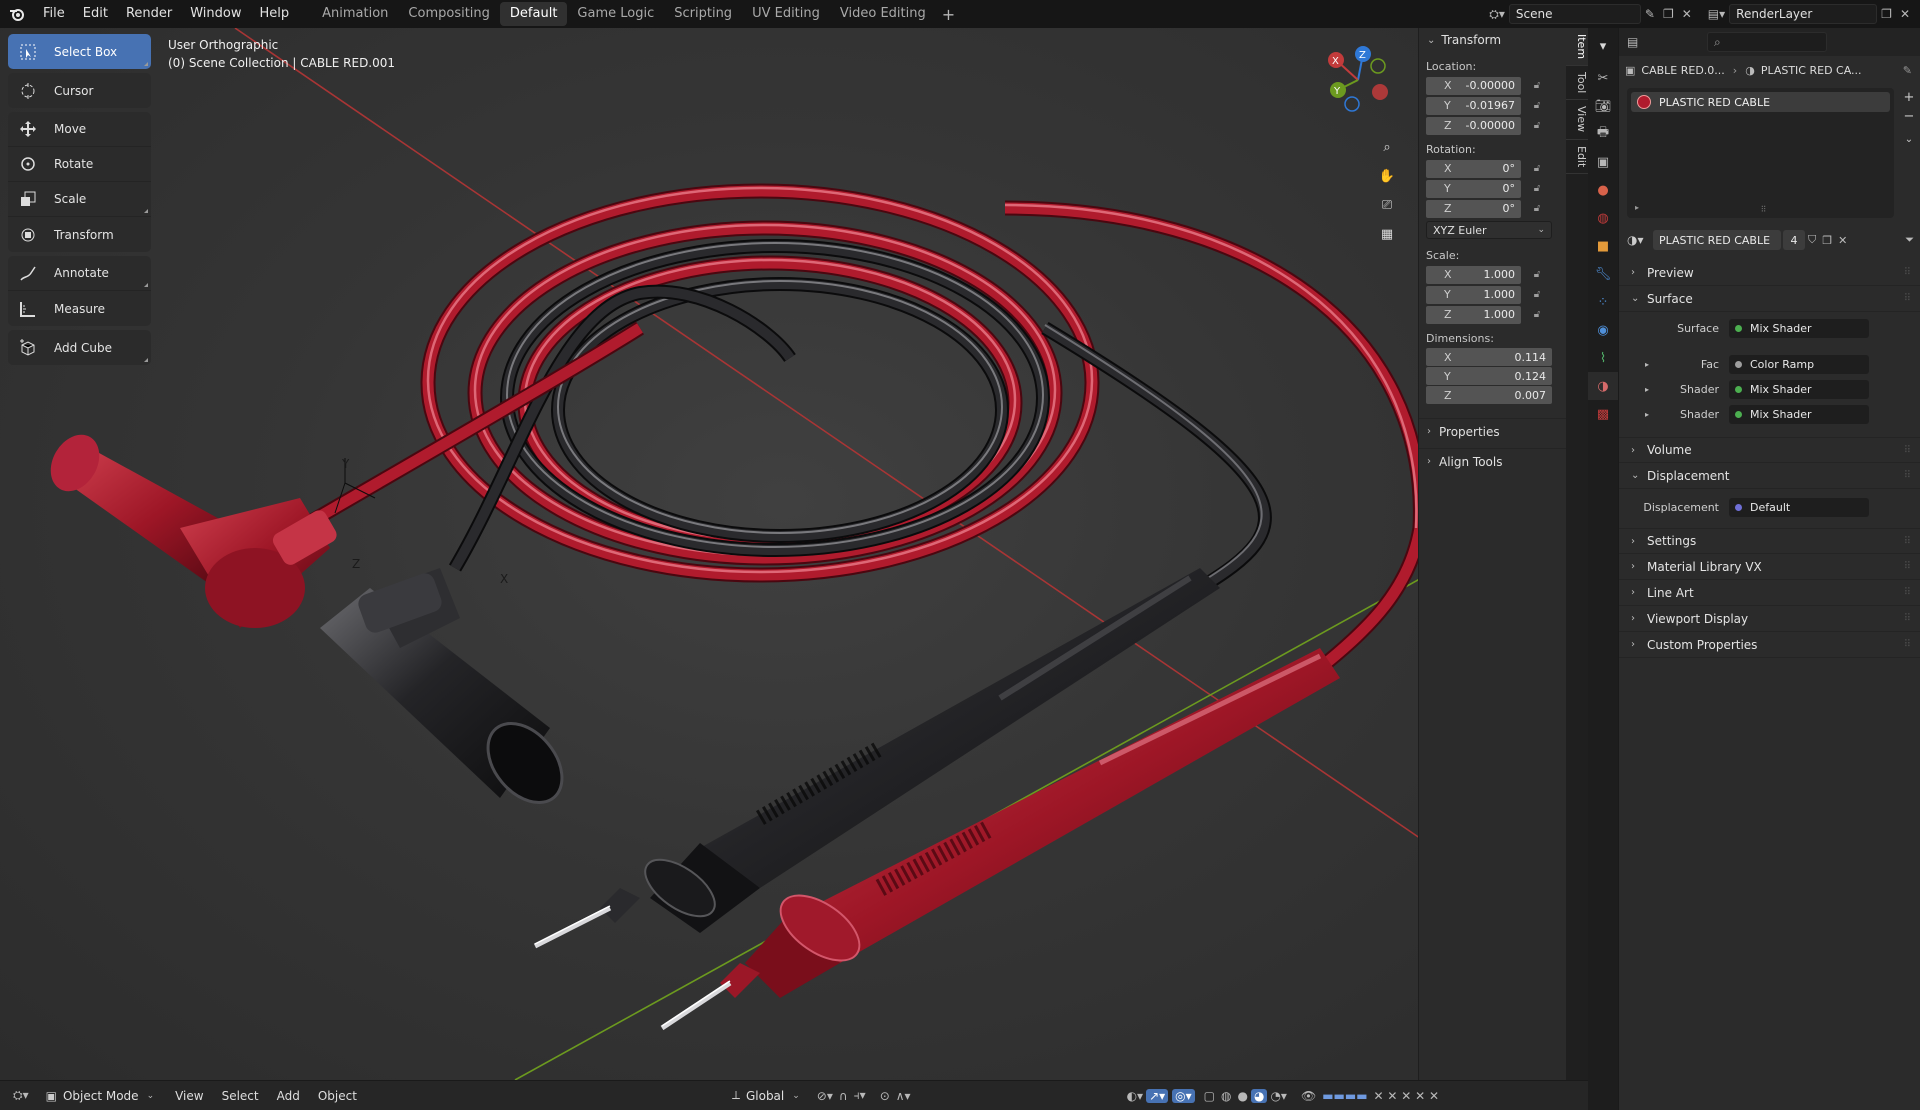 The image size is (1920, 1110). Describe the element at coordinates (1603, 162) in the screenshot. I see `view-layer-tab-icon: ▣` at that location.